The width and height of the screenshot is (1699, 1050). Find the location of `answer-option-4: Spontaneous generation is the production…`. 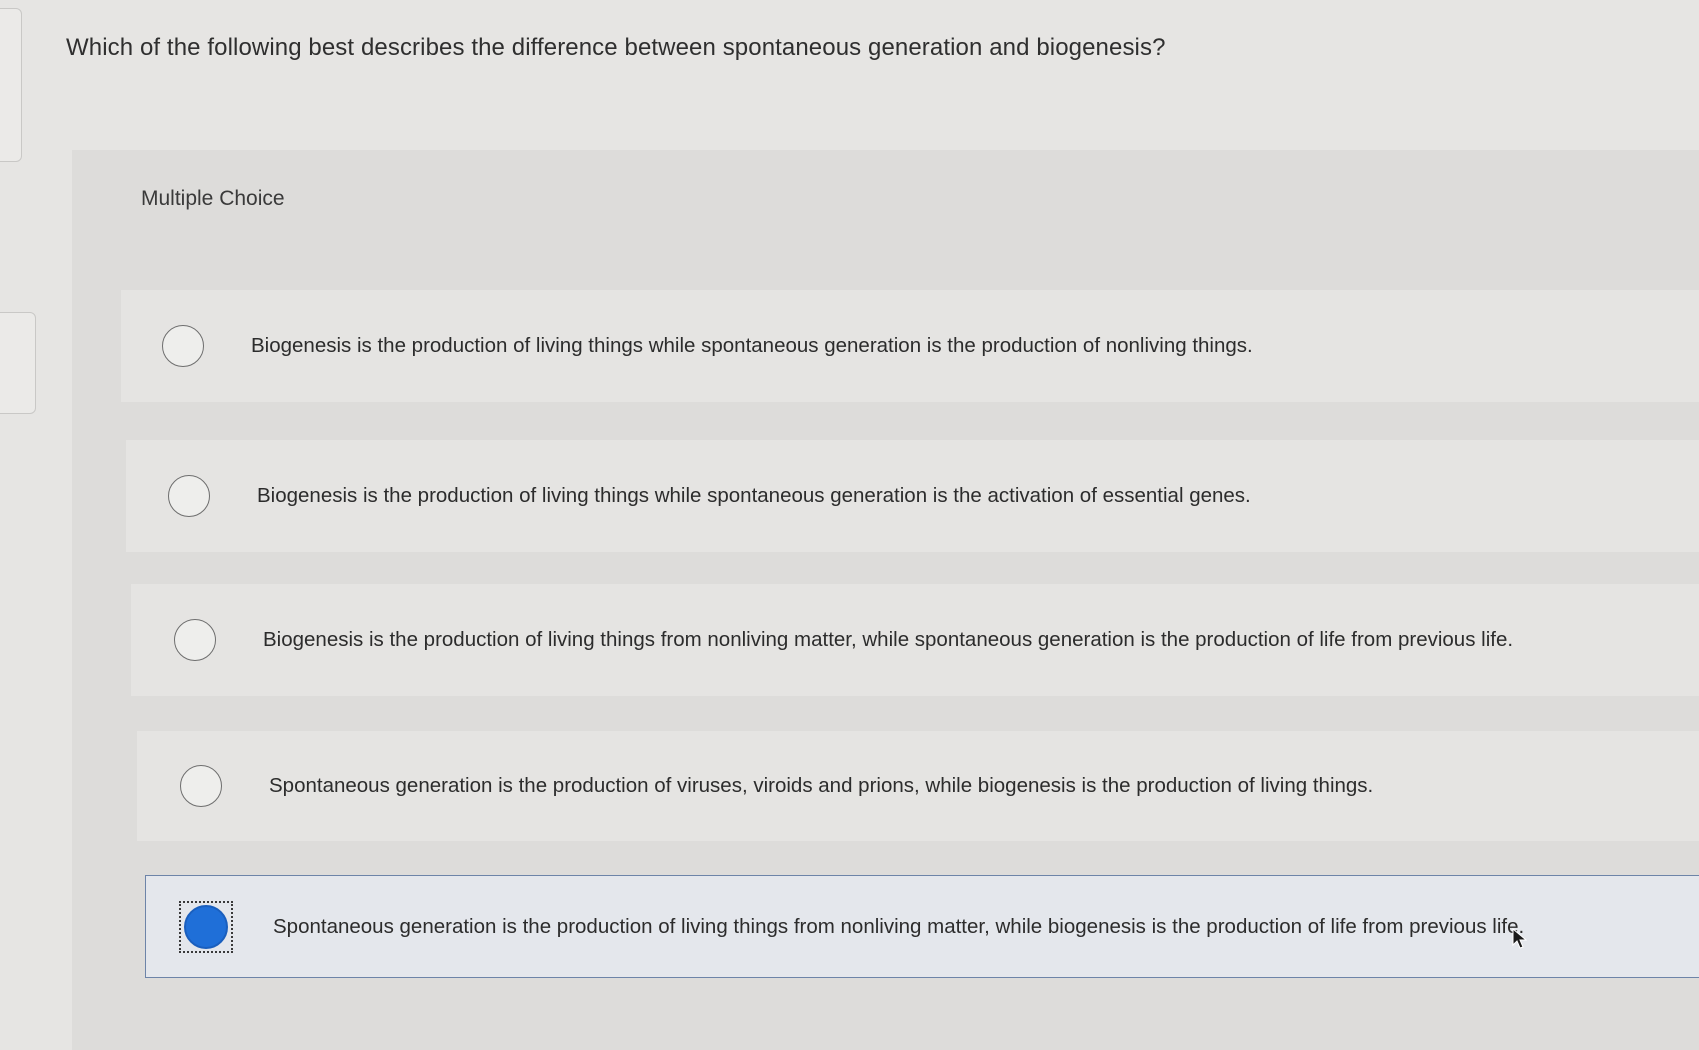

answer-option-4: Spontaneous generation is the production… is located at coordinates (918, 786).